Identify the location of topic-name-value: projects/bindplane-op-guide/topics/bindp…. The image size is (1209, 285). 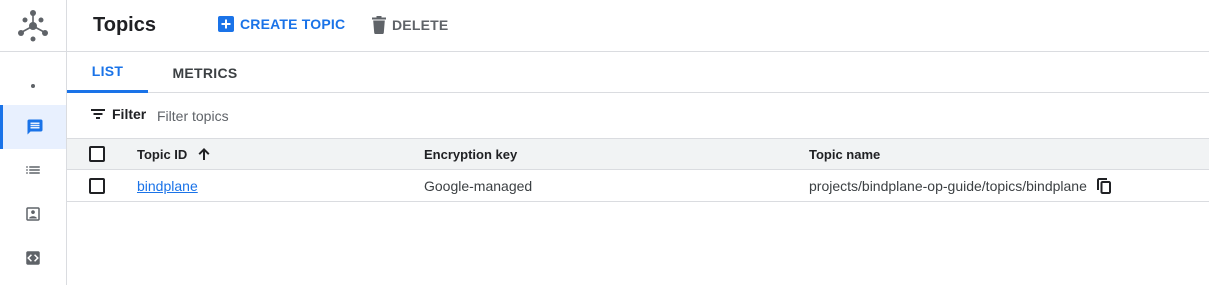
(948, 185).